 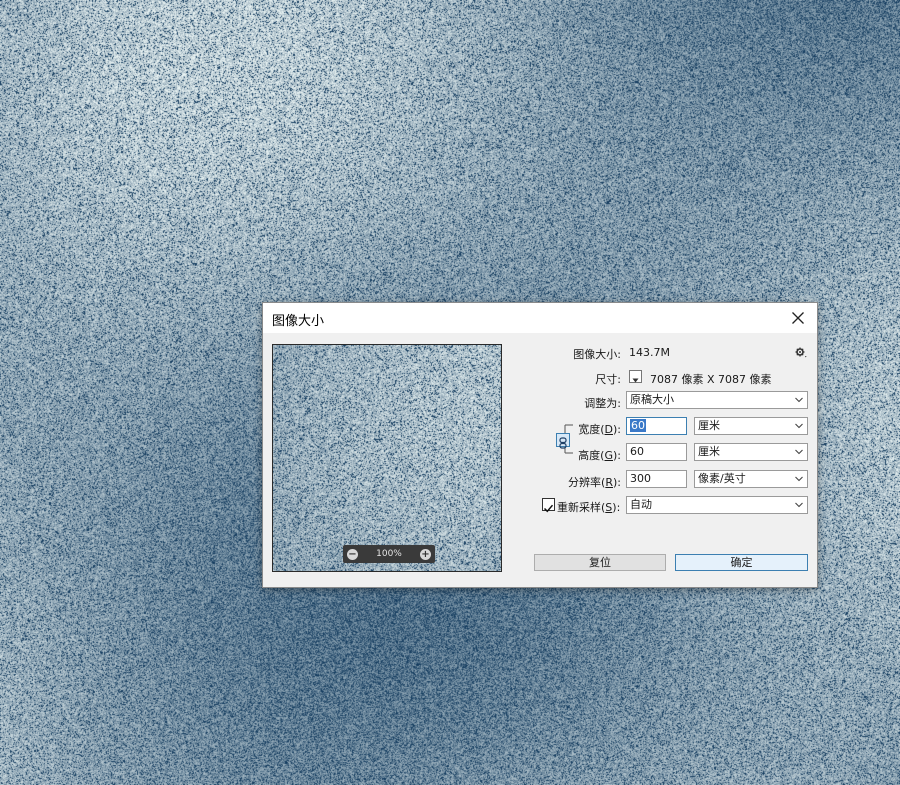 What do you see at coordinates (600, 562) in the screenshot?
I see `reset-button: 复位` at bounding box center [600, 562].